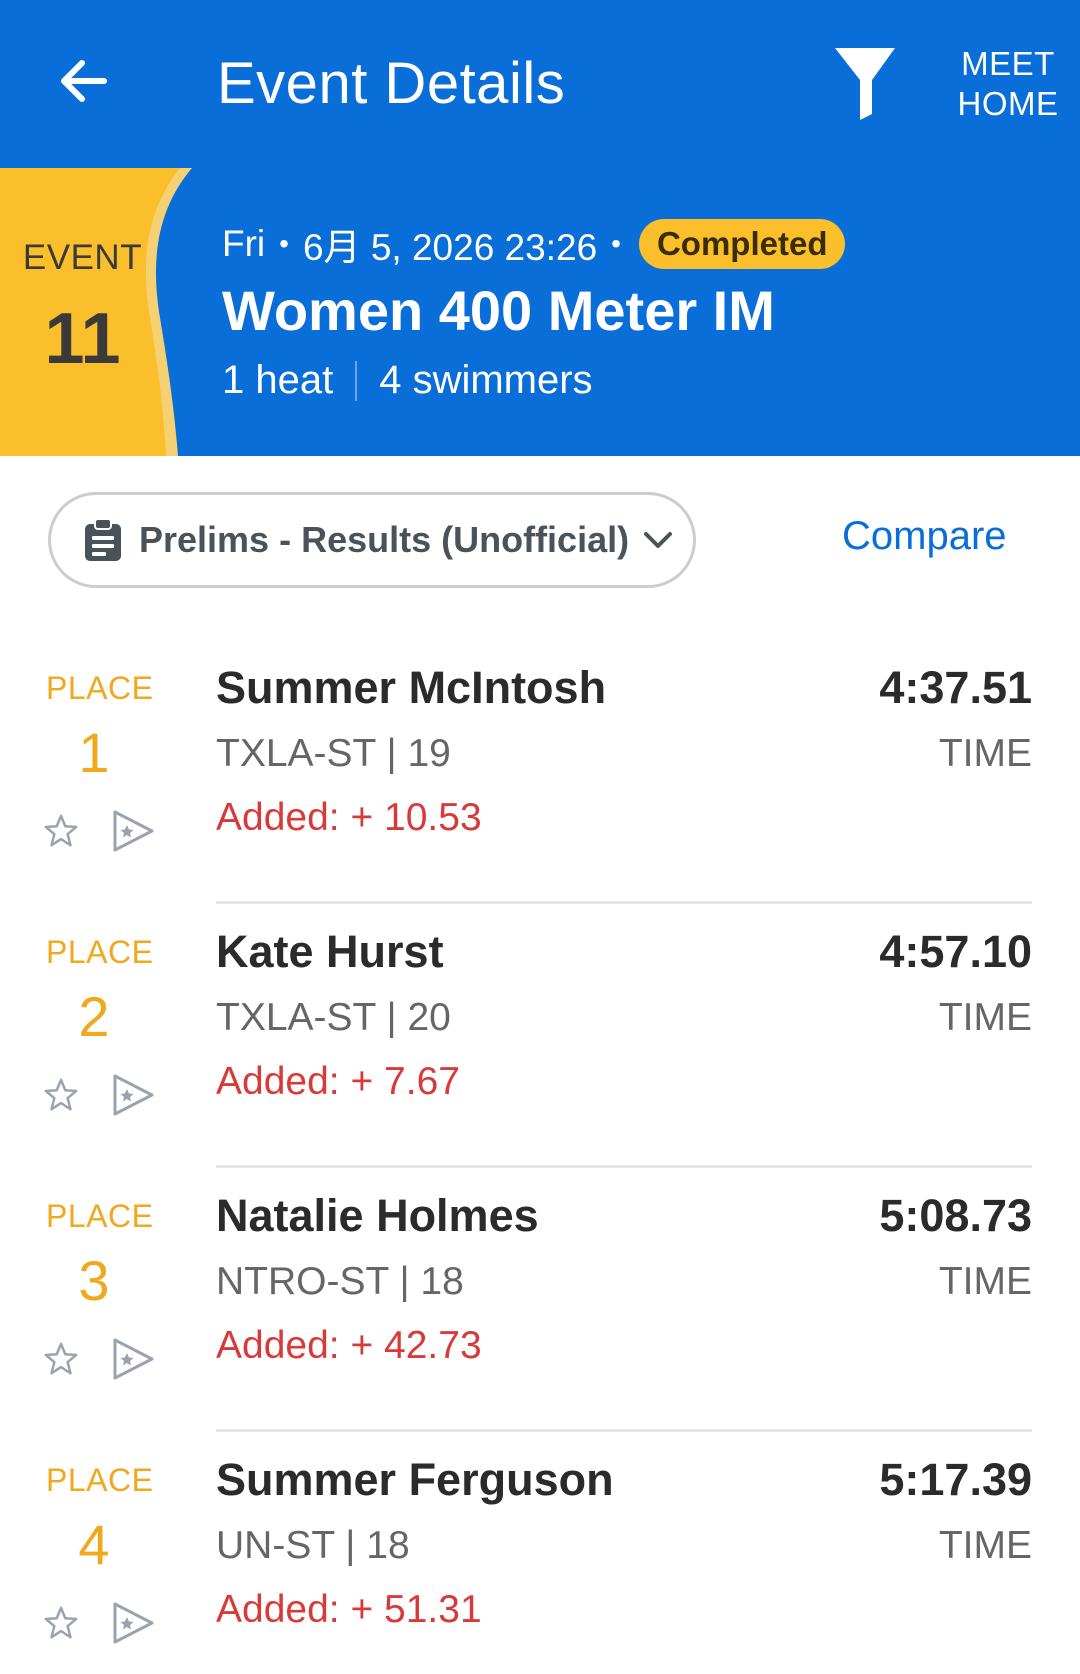 Image resolution: width=1080 pixels, height=1674 pixels. What do you see at coordinates (313, 1545) in the screenshot?
I see `swimmer-team-age: UN-ST | 18` at bounding box center [313, 1545].